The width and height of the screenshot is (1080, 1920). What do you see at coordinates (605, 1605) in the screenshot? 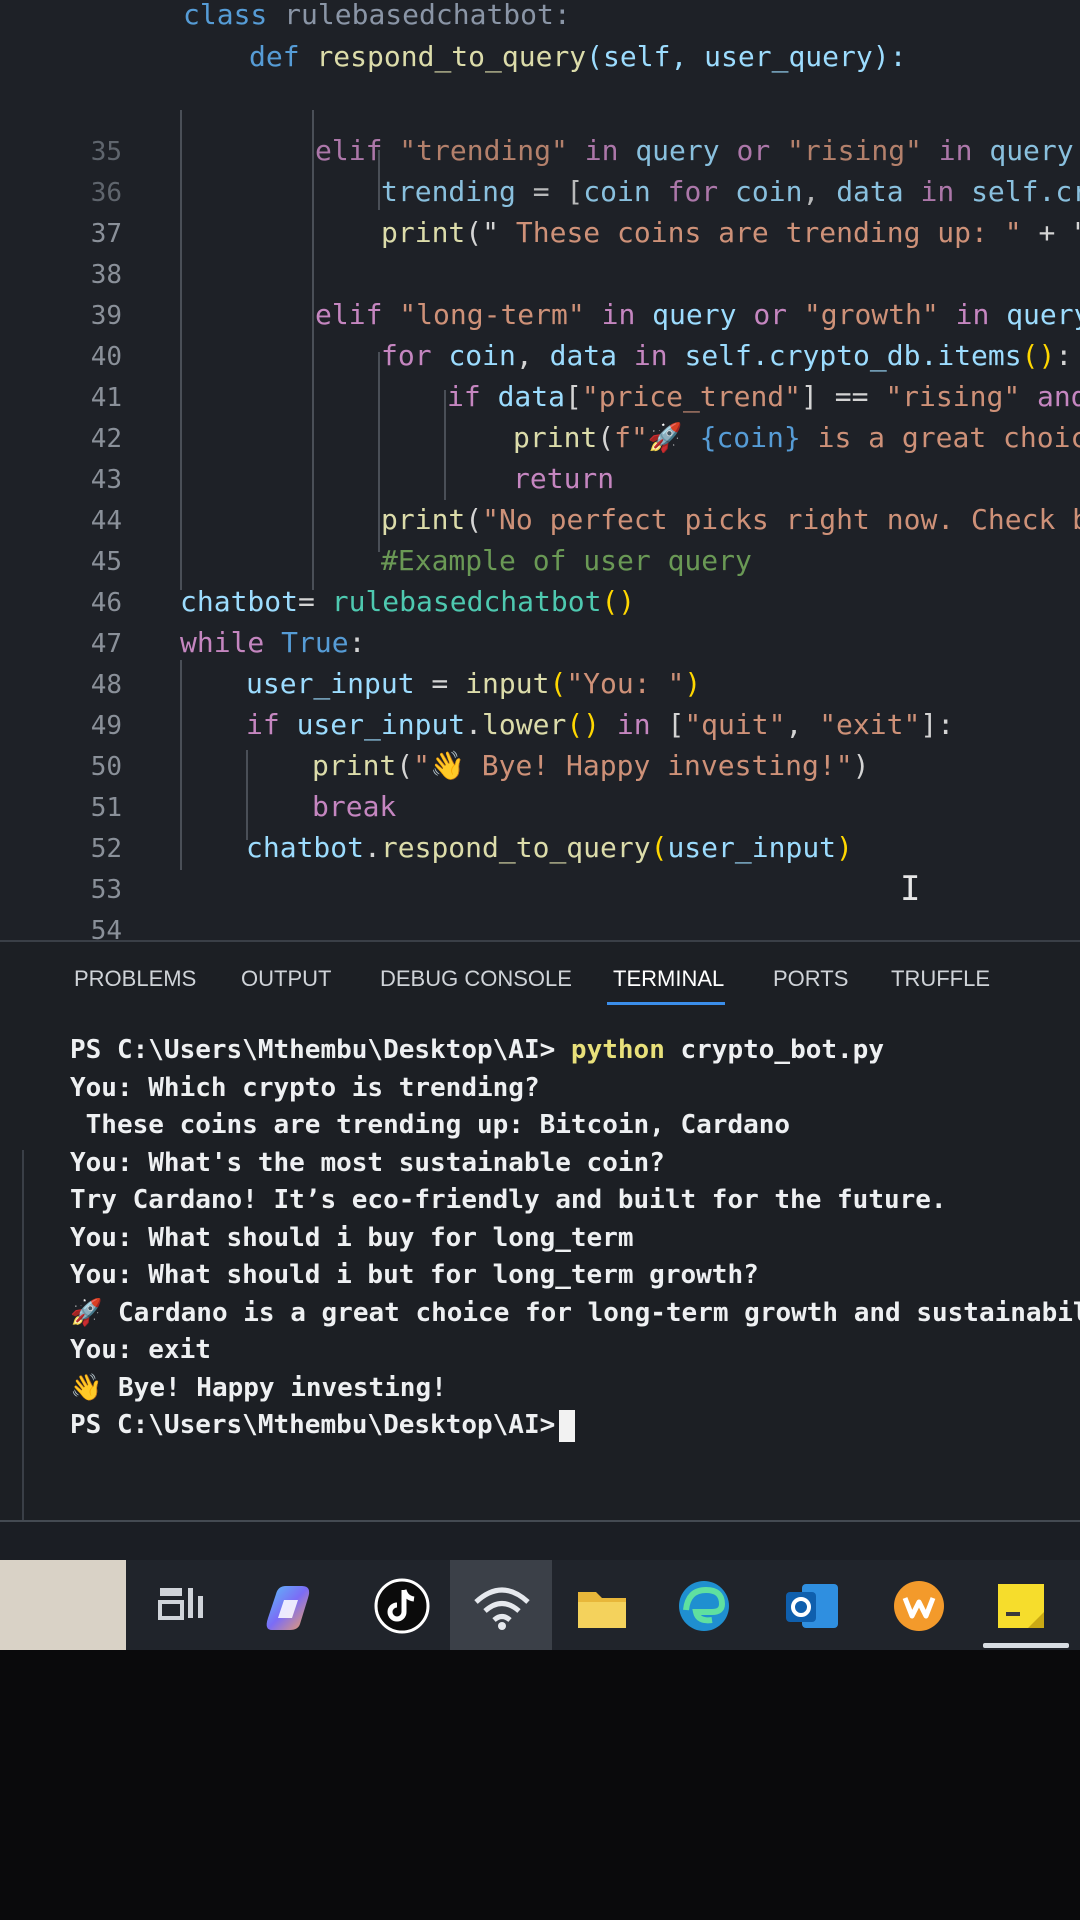
I see `file-explorer-button` at bounding box center [605, 1605].